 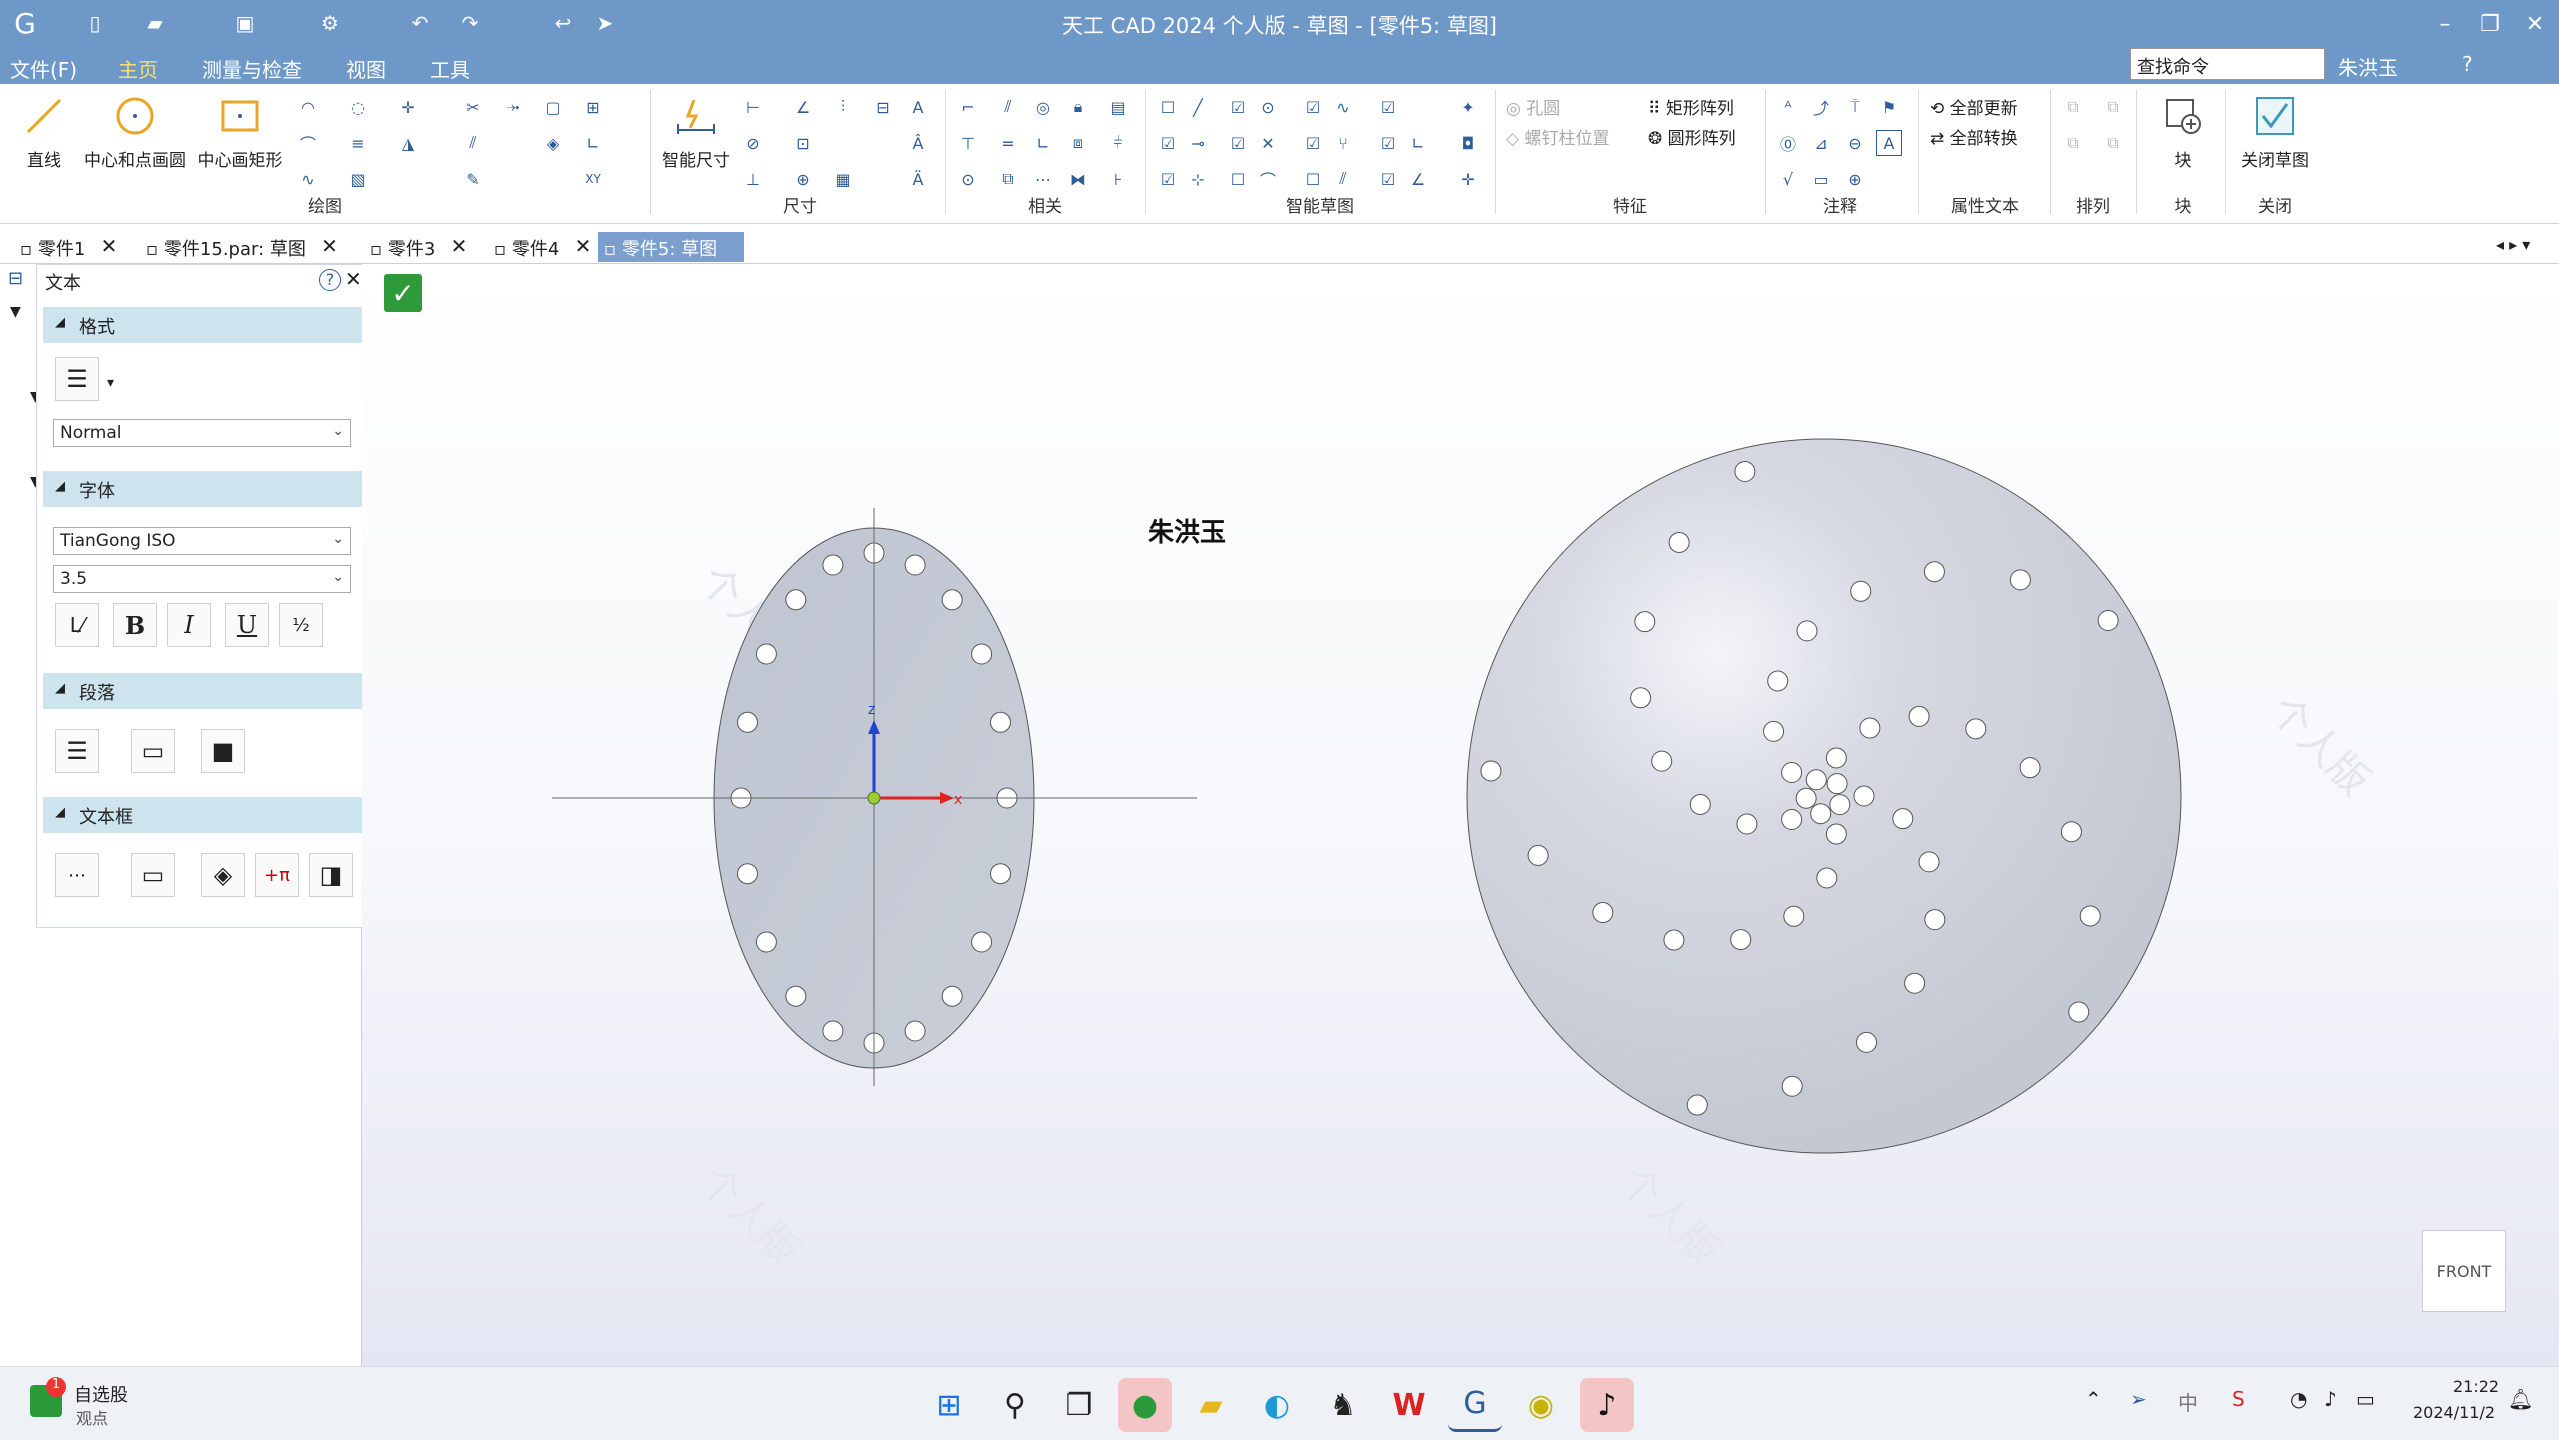 What do you see at coordinates (1313, 107) in the screenshot?
I see `check-curve-icon: ☑` at bounding box center [1313, 107].